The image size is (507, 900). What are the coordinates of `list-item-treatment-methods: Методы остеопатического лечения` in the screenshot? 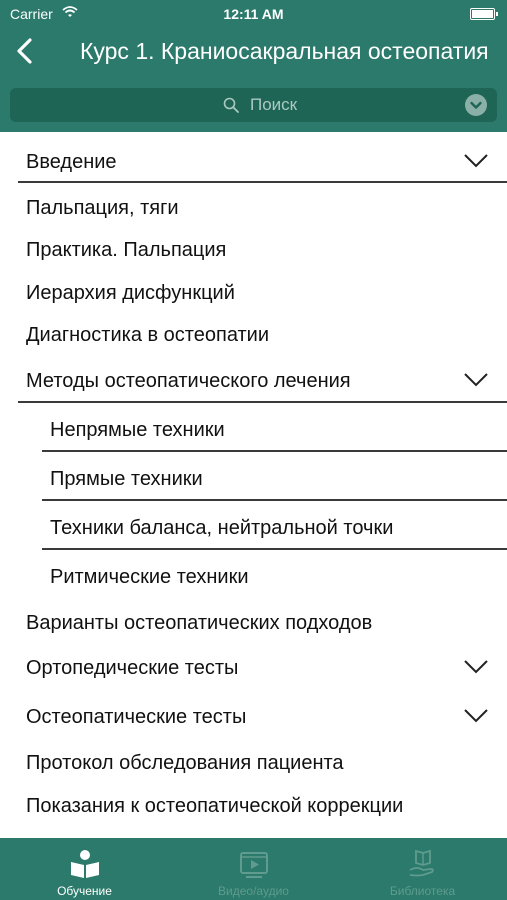 It's located at (253, 380).